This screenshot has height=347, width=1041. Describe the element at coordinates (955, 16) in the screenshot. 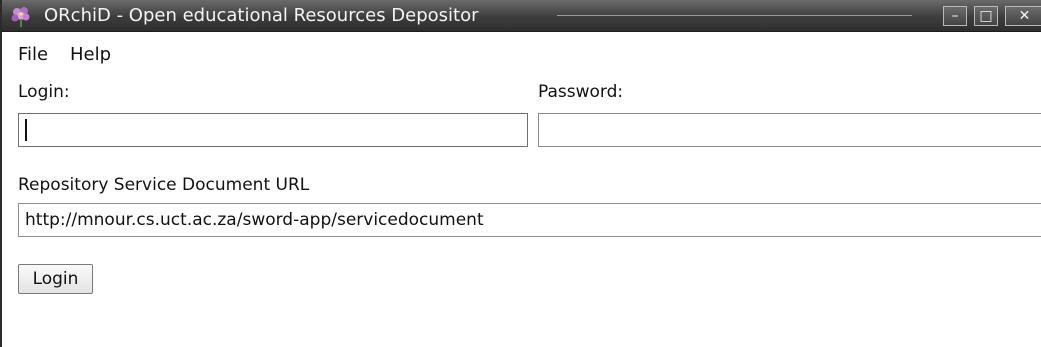

I see `minimize-button: –` at that location.